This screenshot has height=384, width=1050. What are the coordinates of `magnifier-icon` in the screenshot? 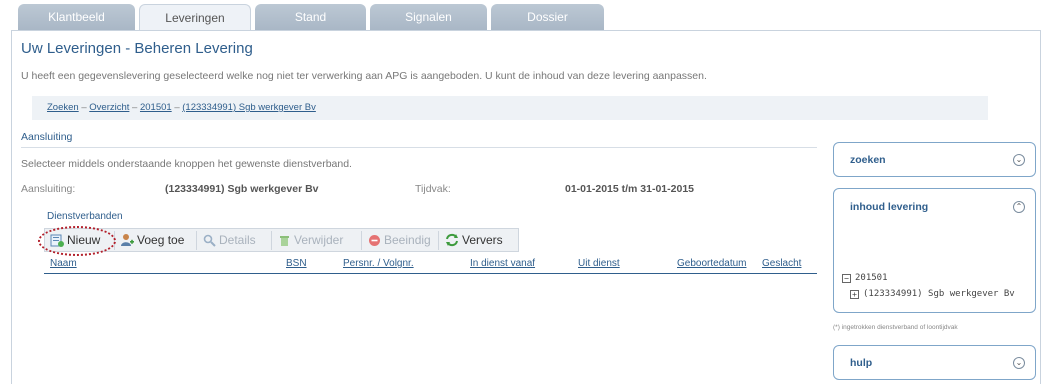 It's located at (209, 243).